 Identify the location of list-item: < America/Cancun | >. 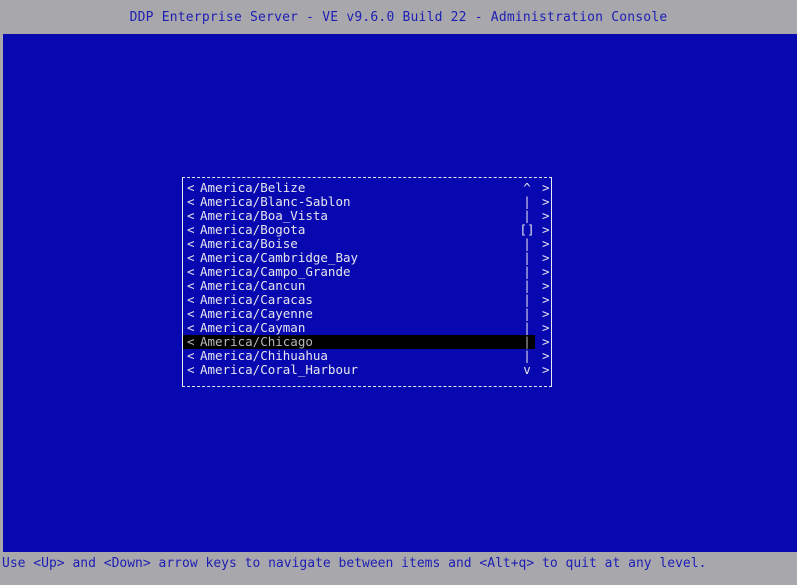
(367, 286).